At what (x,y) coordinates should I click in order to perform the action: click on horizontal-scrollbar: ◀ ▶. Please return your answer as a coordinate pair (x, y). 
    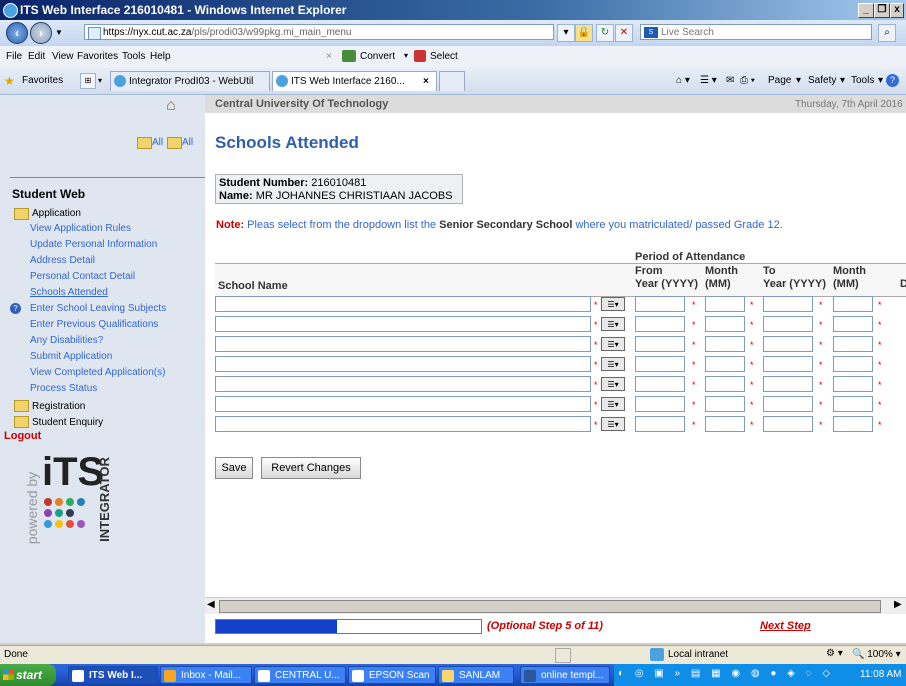
    Looking at the image, I should click on (555, 605).